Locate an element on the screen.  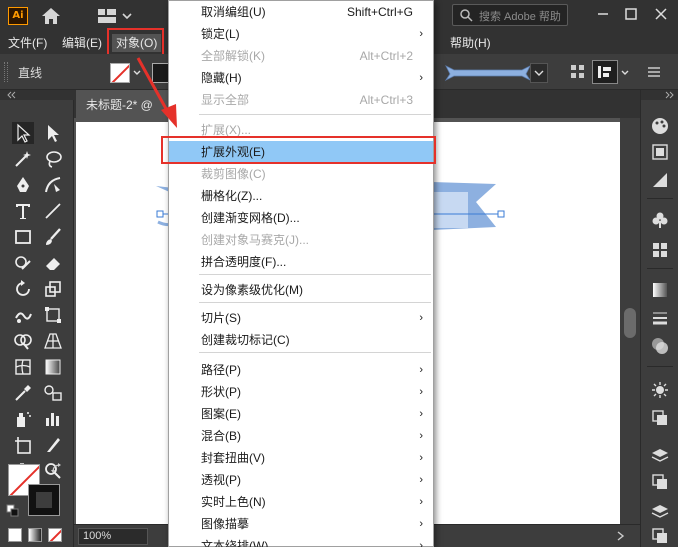
stroke-panel-icon is located at coordinates (660, 318).